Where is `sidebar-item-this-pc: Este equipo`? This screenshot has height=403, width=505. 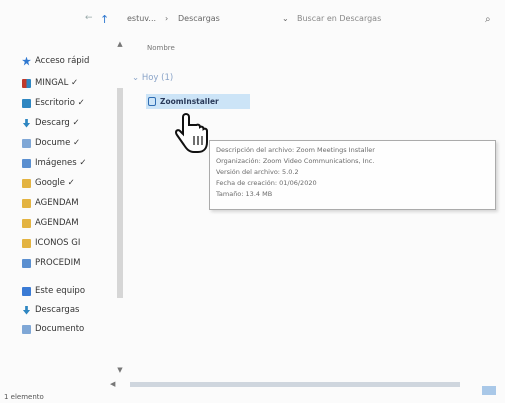 sidebar-item-this-pc: Este equipo is located at coordinates (53, 291).